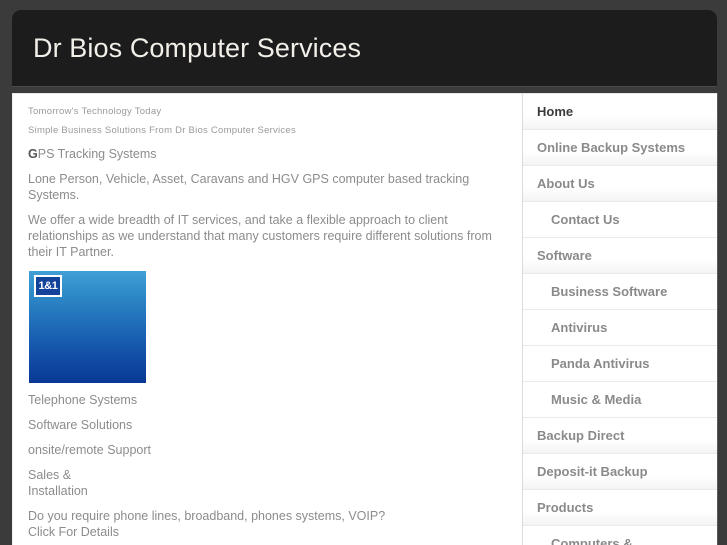 The height and width of the screenshot is (545, 727). I want to click on sidebar-item-panda-antivirus: Panda Antivirus, so click(620, 364).